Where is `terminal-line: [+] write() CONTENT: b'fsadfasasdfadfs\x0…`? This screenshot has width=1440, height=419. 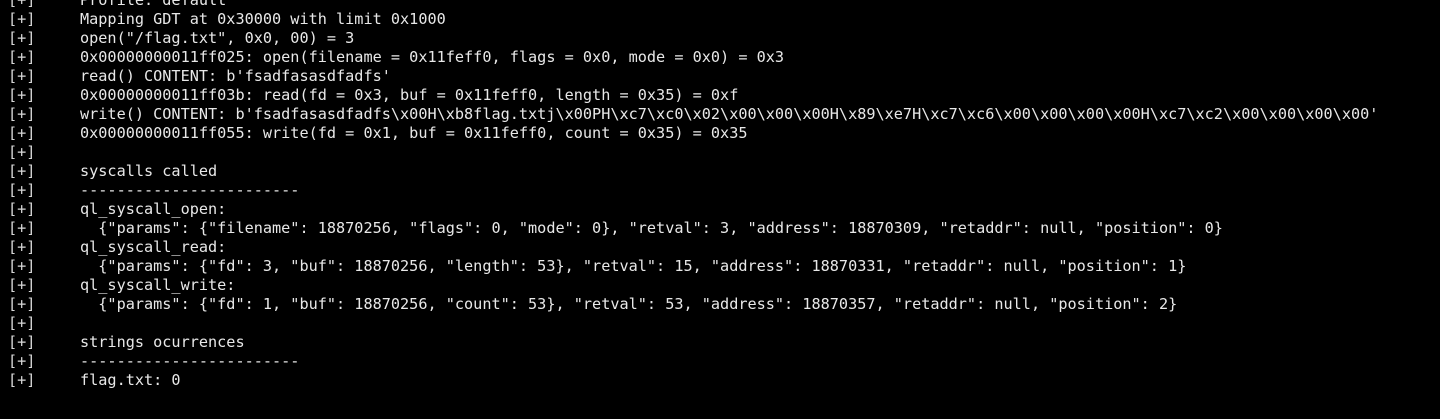 terminal-line: [+] write() CONTENT: b'fsadfasasdfadfs\x0… is located at coordinates (720, 114).